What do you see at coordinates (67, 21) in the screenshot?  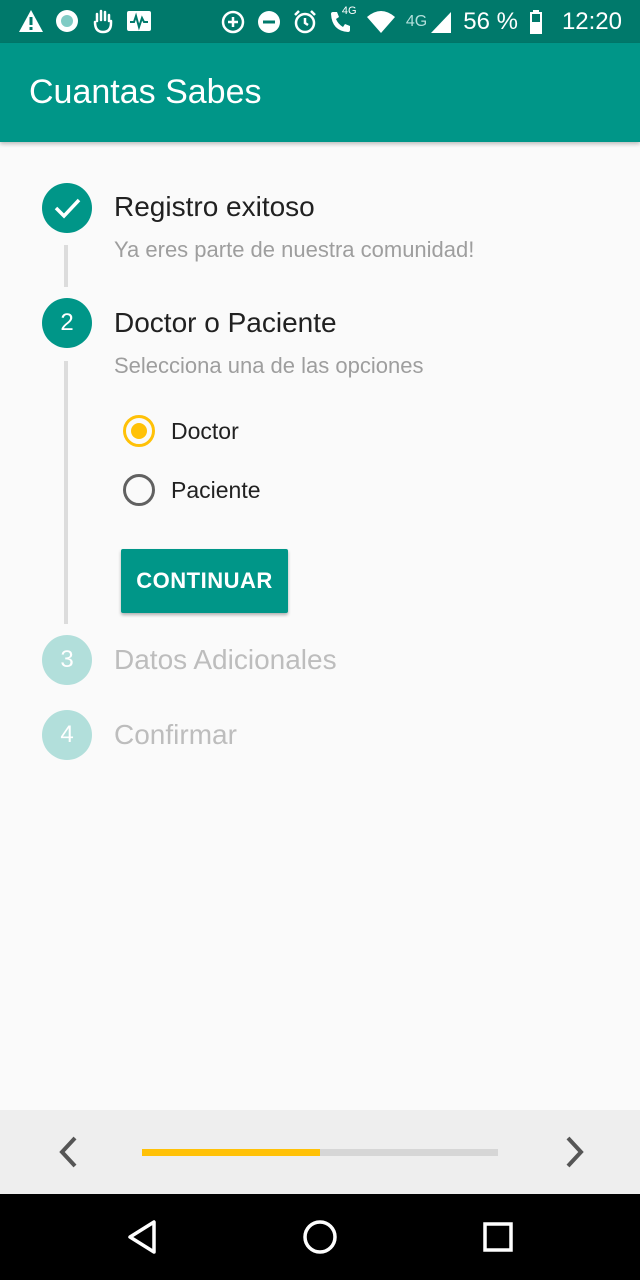 I see `record-icon` at bounding box center [67, 21].